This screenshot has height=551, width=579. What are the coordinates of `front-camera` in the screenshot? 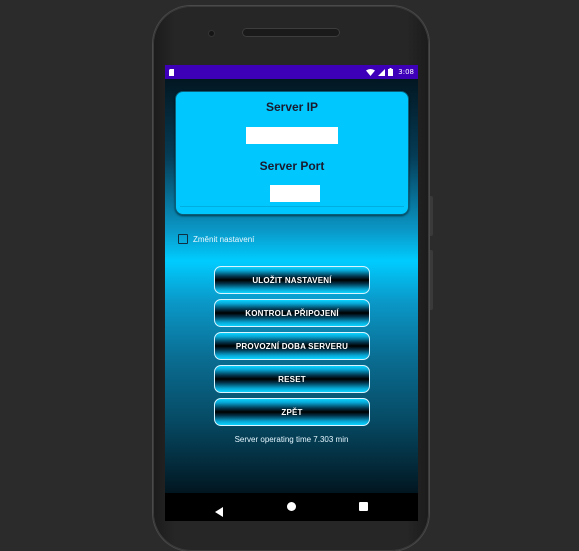 It's located at (211, 33).